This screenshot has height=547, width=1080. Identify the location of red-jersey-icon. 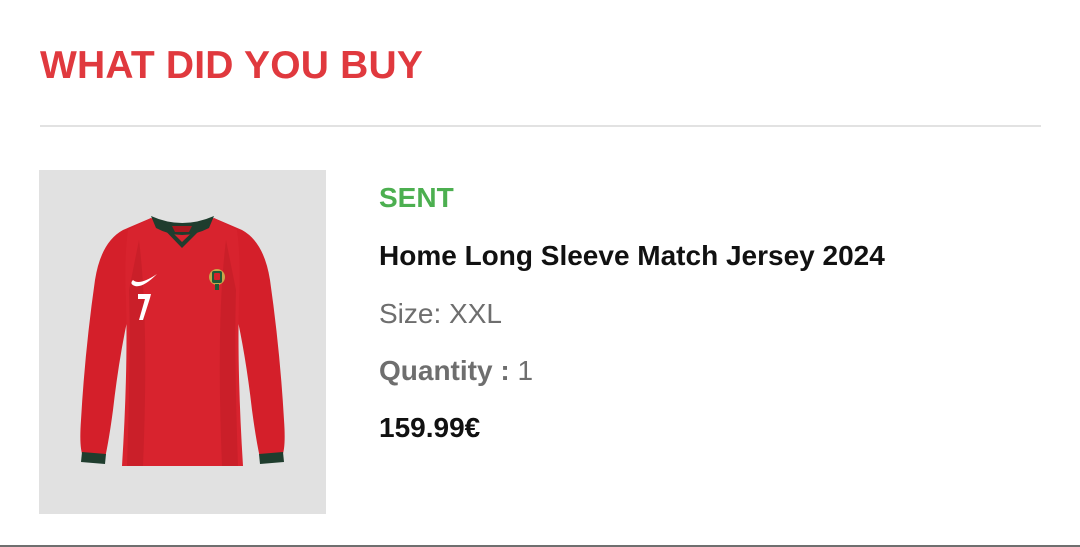
(182, 341).